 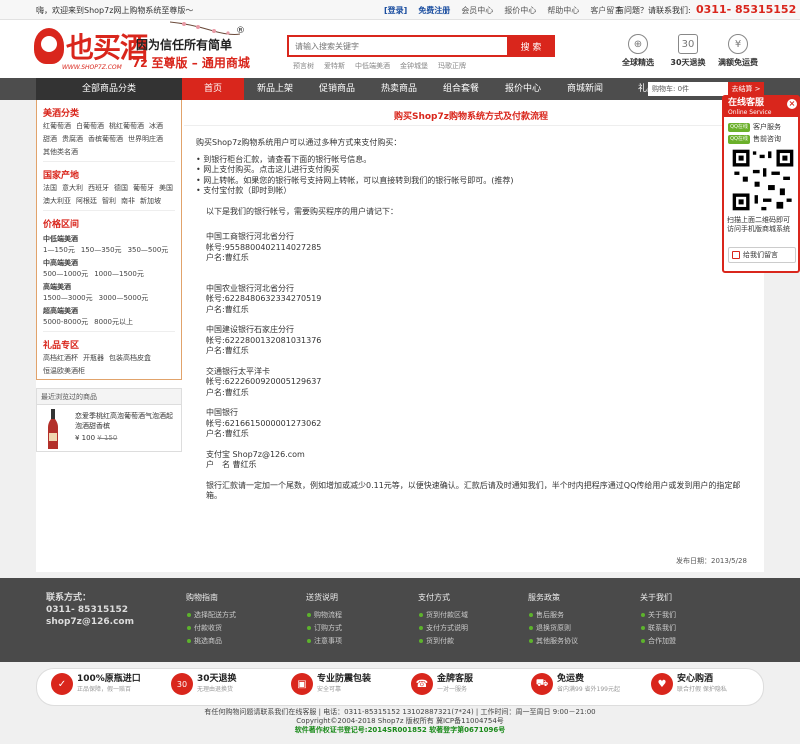 What do you see at coordinates (658, 615) in the screenshot?
I see `footer-link: 关于我们` at bounding box center [658, 615].